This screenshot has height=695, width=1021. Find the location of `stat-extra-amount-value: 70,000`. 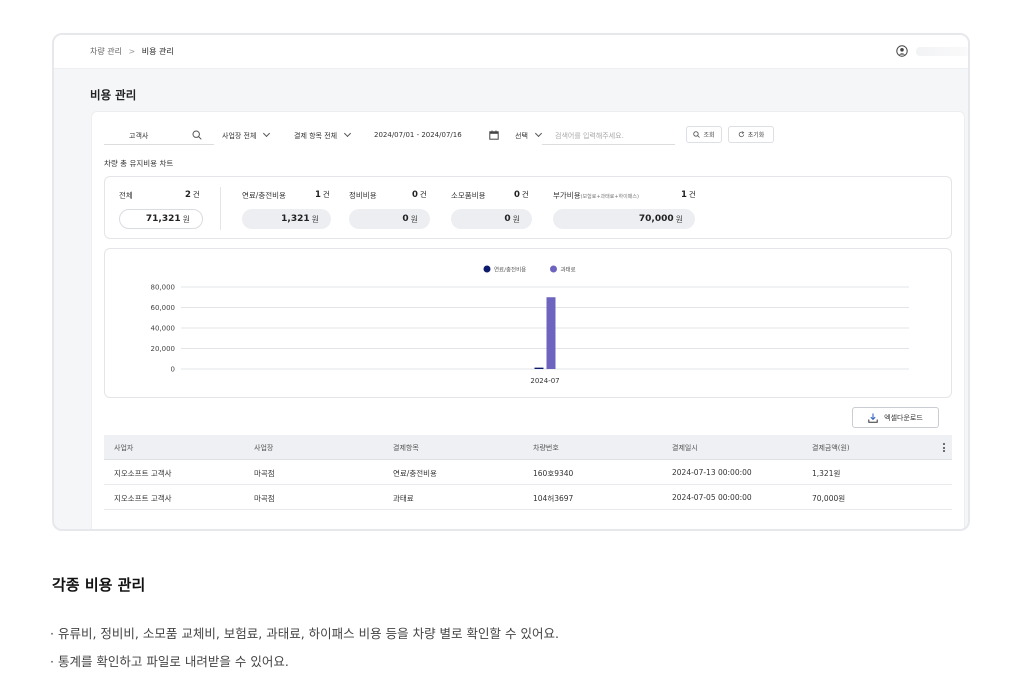

stat-extra-amount-value: 70,000 is located at coordinates (656, 219).